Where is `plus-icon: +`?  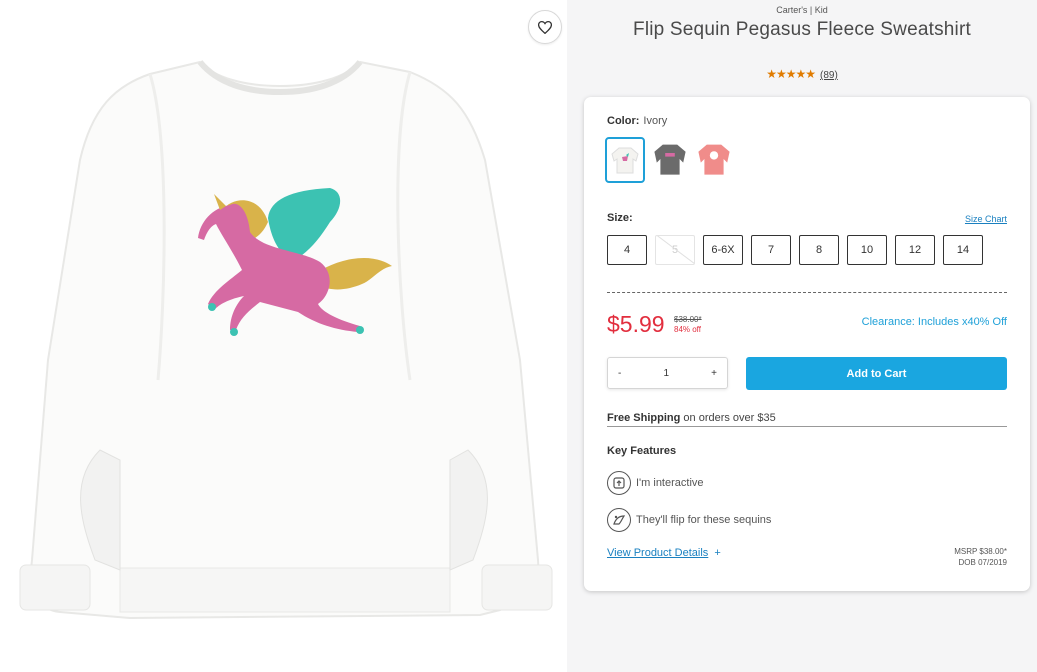
plus-icon: + is located at coordinates (717, 553).